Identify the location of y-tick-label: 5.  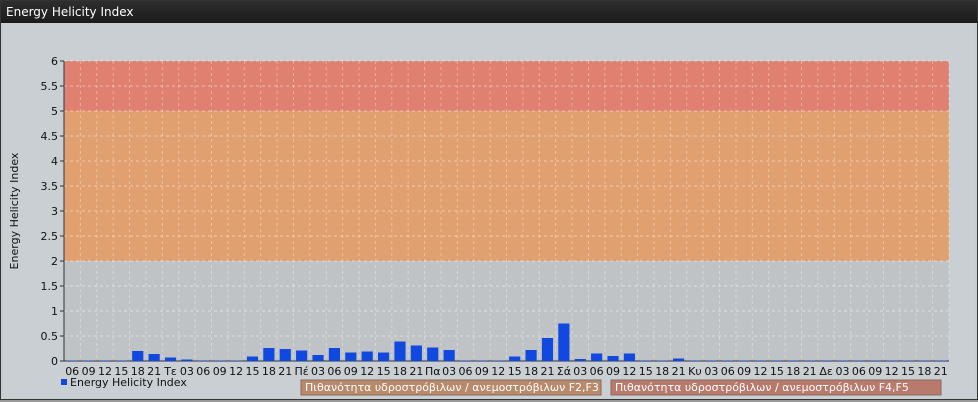
(54, 111).